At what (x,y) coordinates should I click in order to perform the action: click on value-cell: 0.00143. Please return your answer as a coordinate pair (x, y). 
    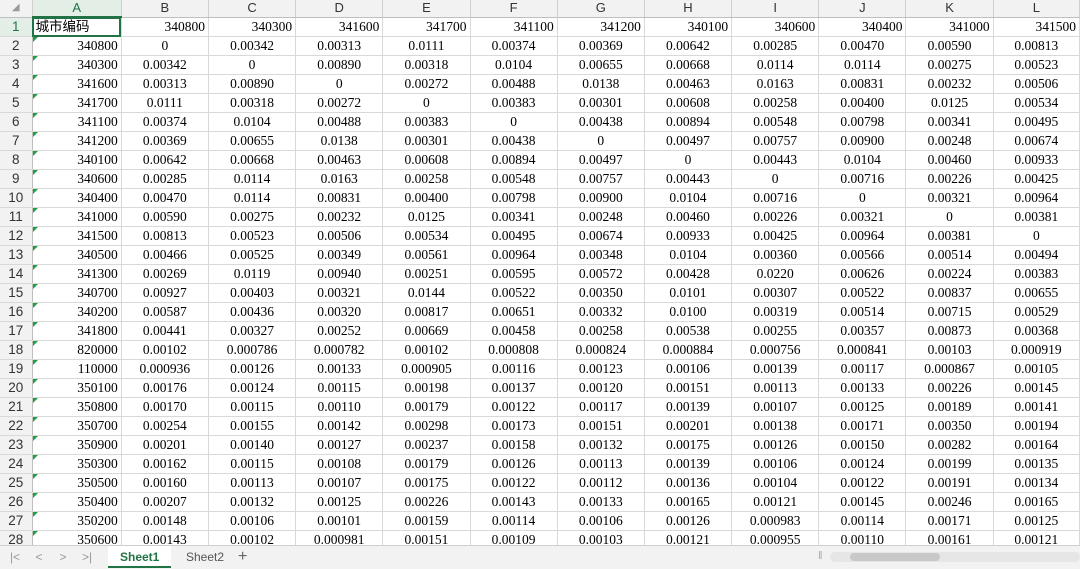
    Looking at the image, I should click on (514, 502).